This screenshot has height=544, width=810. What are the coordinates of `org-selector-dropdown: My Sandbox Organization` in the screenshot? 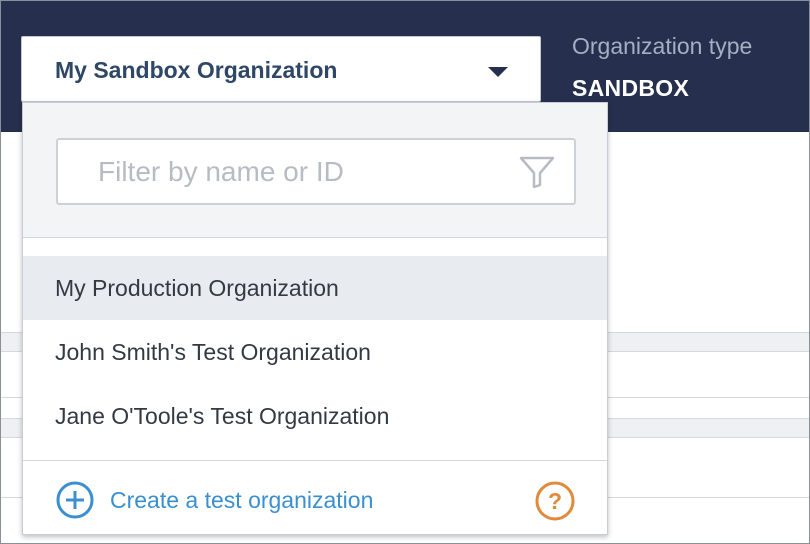 It's located at (281, 69).